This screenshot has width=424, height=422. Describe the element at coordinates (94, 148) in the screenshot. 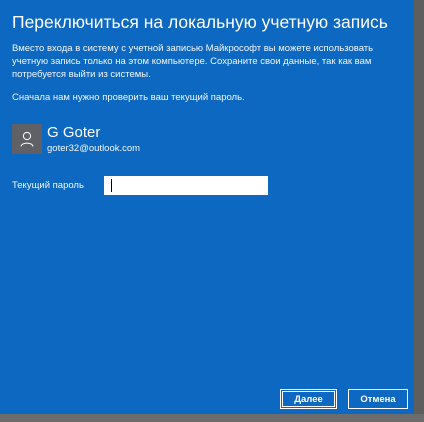

I see `user-email: goter32@outlook.com` at that location.